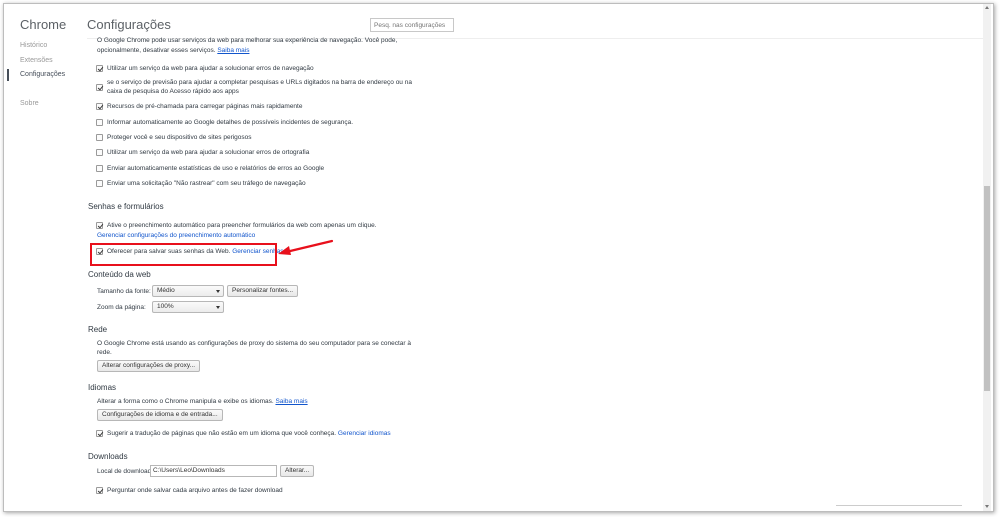 The image size is (1000, 517). Describe the element at coordinates (306, 247) in the screenshot. I see `red-arrow-icon` at that location.